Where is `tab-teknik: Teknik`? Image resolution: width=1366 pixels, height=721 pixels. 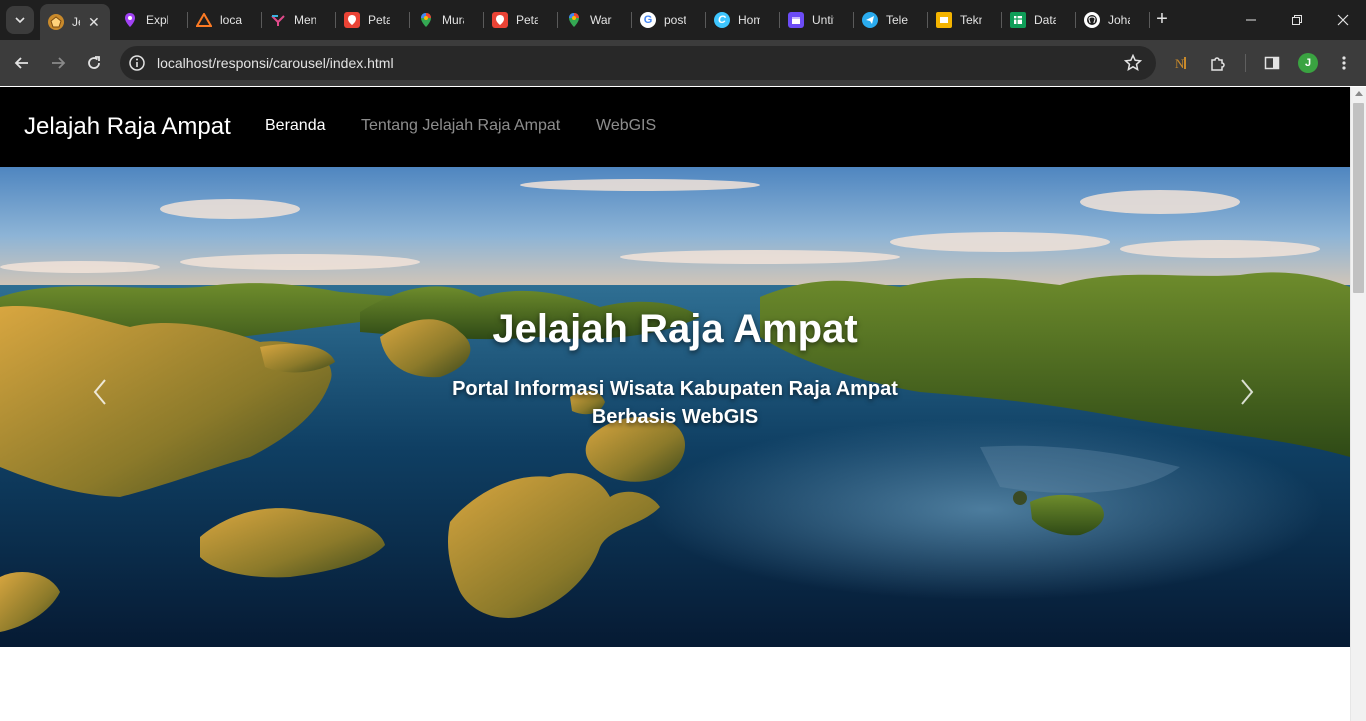 tab-teknik: Teknik is located at coordinates (965, 20).